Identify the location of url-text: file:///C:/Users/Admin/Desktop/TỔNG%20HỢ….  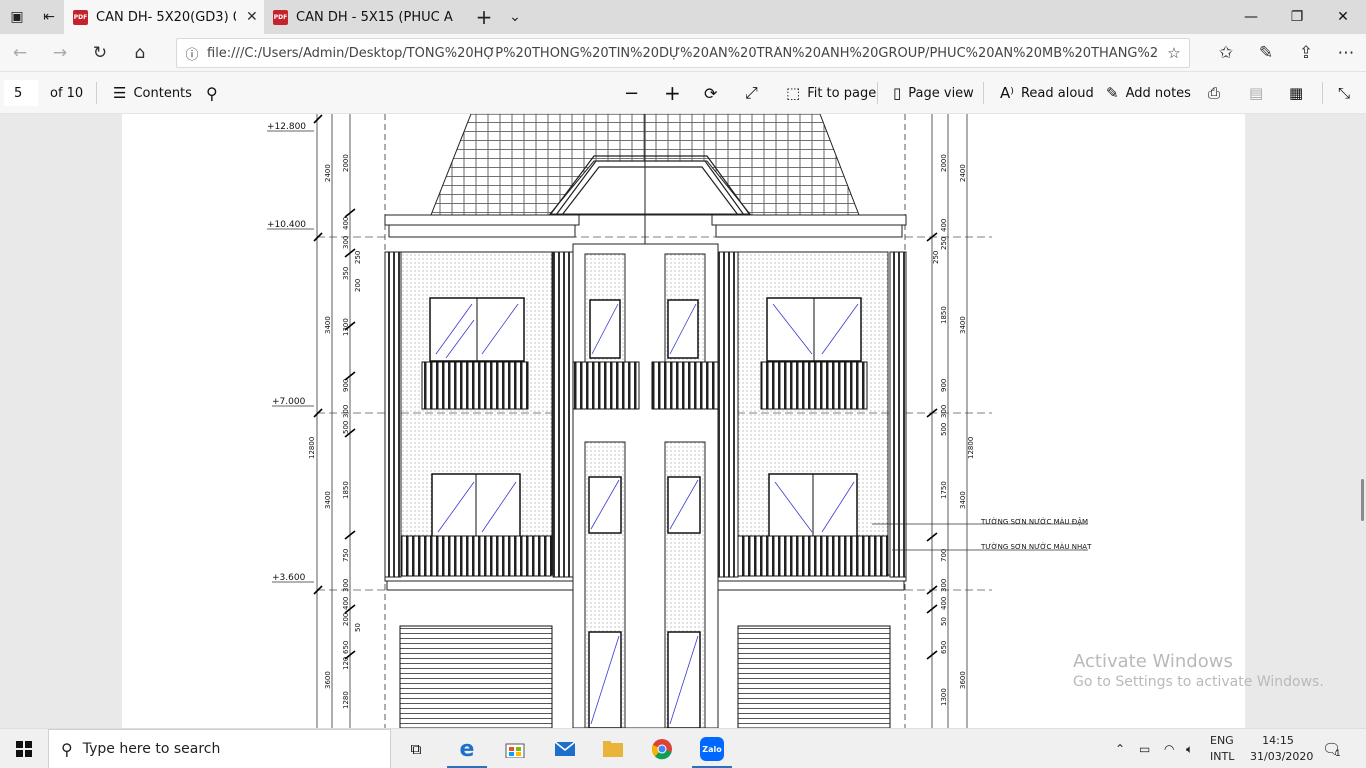
(683, 53).